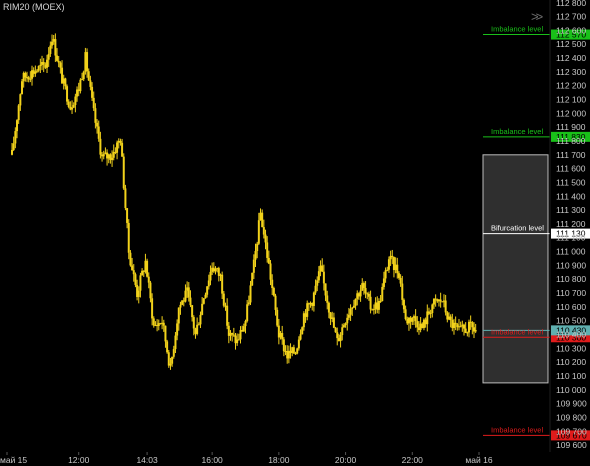 This screenshot has width=590, height=466. I want to click on y-tick-label: 111 900, so click(571, 127).